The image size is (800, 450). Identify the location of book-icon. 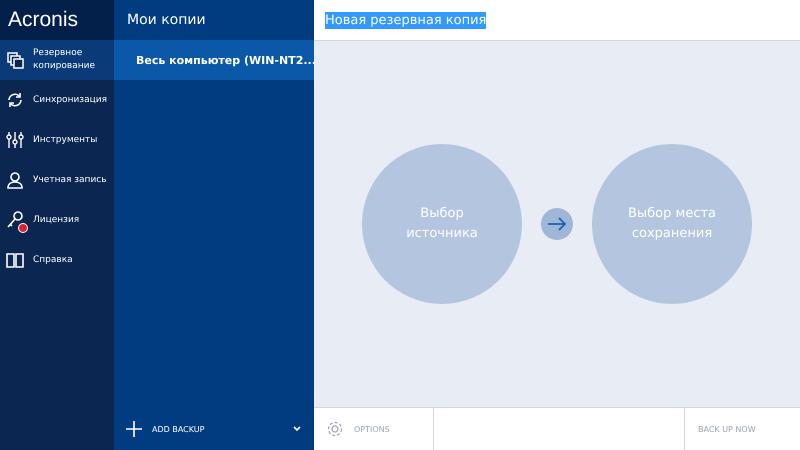
(15, 260).